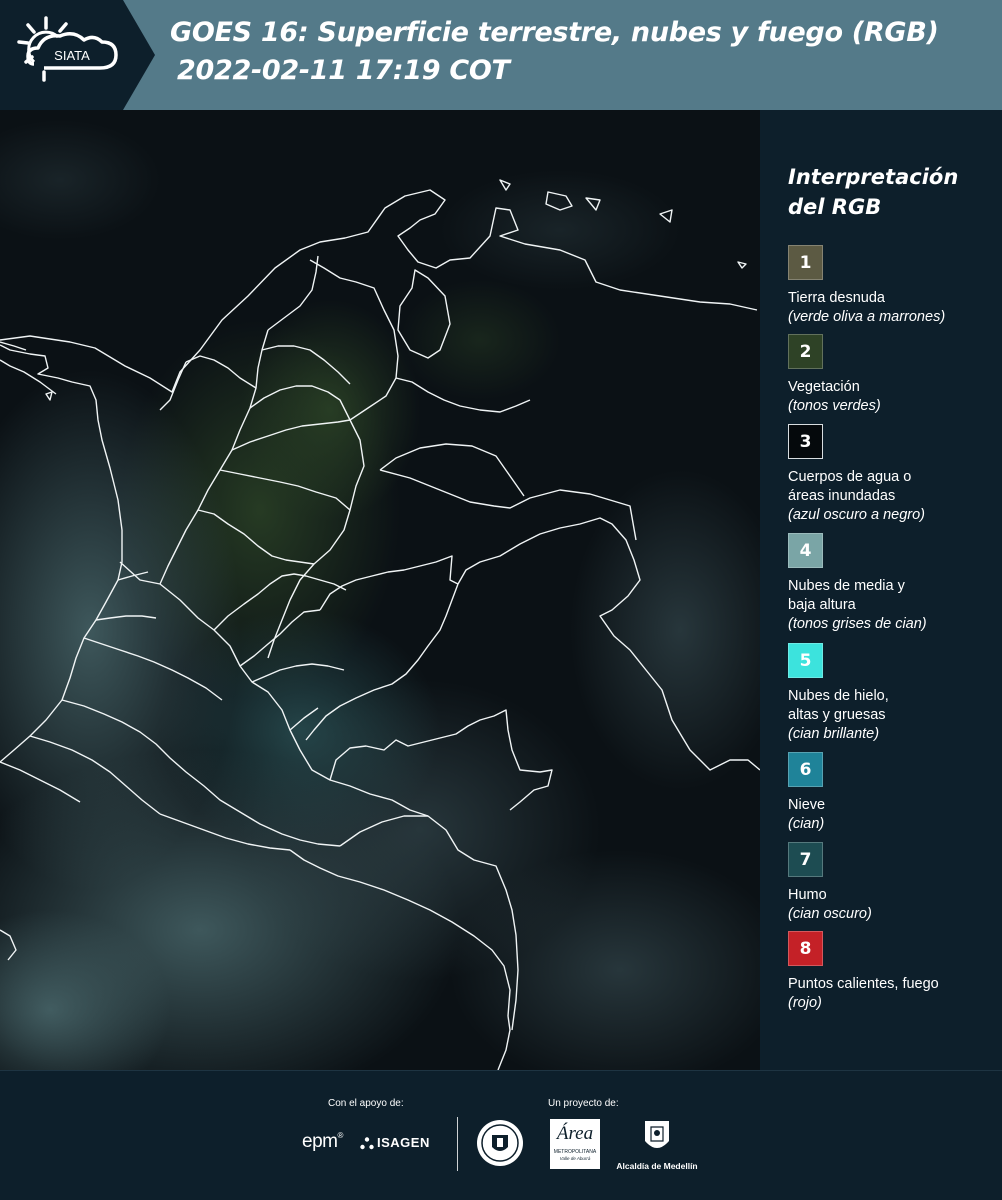 The height and width of the screenshot is (1200, 1002). I want to click on legend-label-line-2: áreas inundadas, so click(842, 496).